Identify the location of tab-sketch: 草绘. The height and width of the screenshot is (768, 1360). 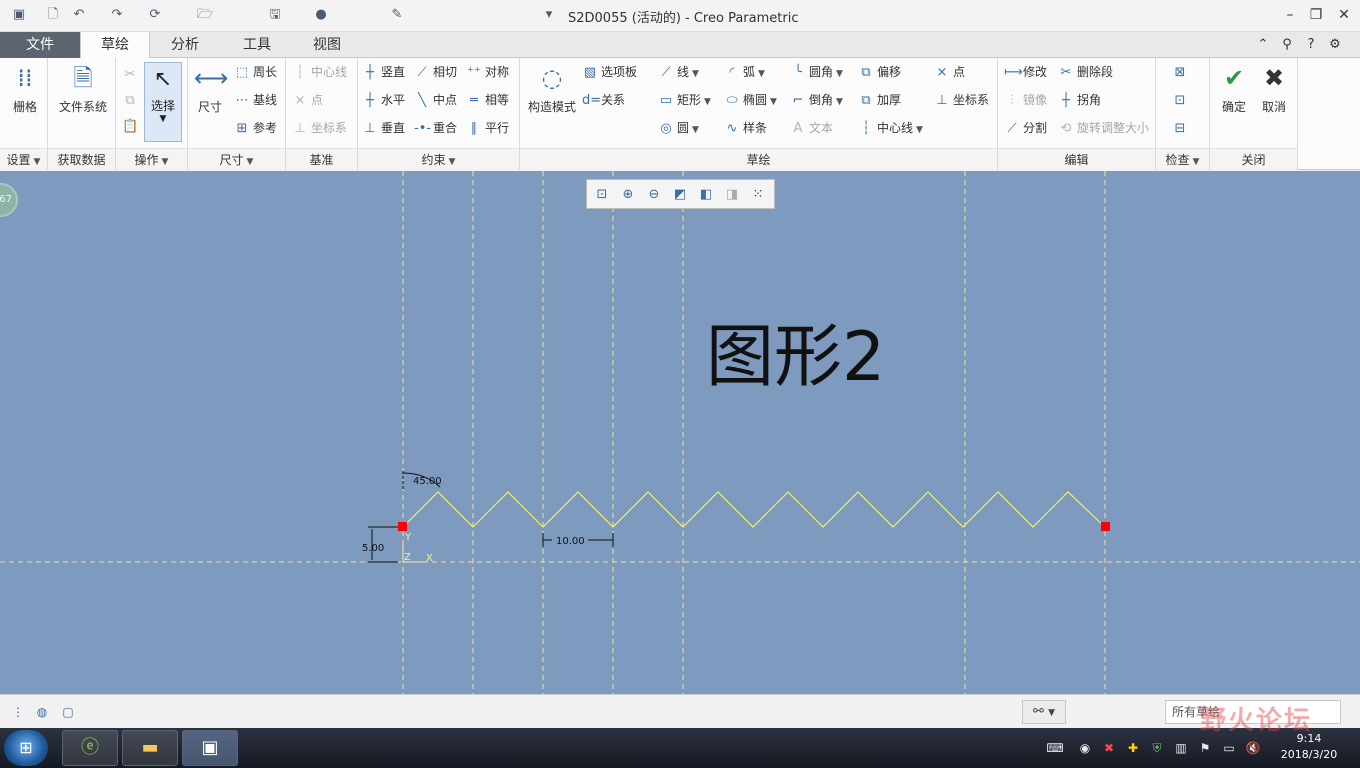
(115, 45).